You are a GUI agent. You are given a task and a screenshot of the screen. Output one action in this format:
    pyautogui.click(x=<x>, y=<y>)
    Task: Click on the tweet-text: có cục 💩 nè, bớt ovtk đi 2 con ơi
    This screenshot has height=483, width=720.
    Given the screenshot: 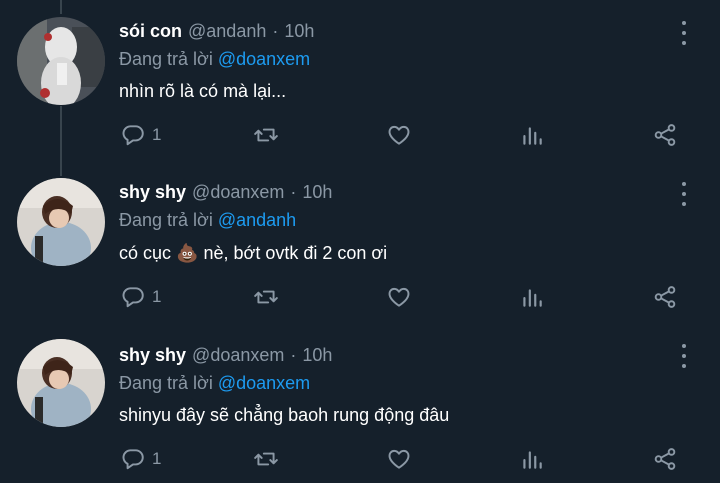 What is the action you would take?
    pyautogui.click(x=253, y=253)
    